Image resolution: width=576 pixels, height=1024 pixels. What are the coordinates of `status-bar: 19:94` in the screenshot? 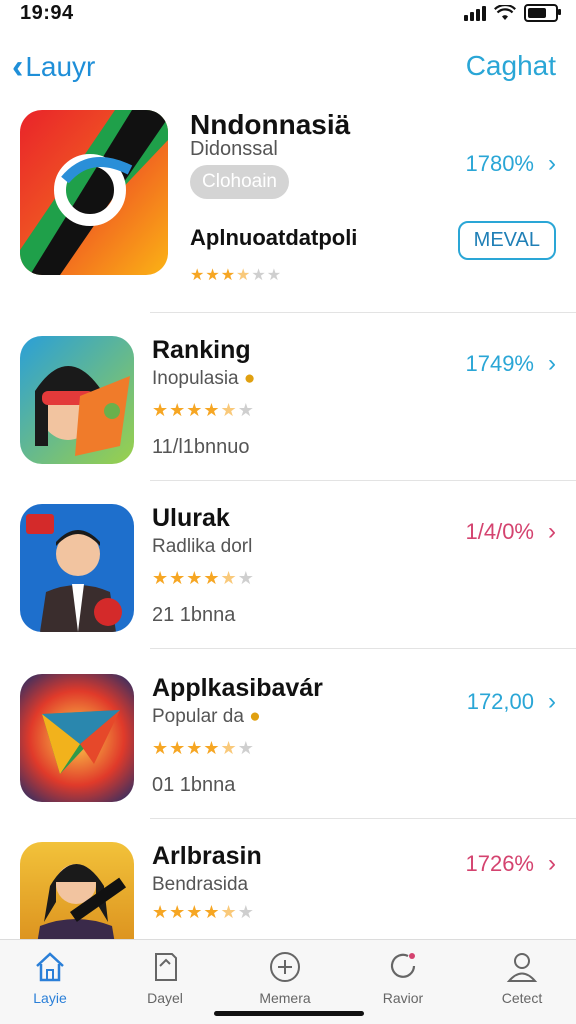 It's located at (288, 15).